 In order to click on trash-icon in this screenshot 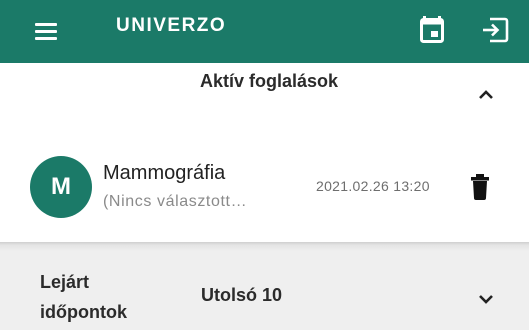, I will do `click(480, 186)`.